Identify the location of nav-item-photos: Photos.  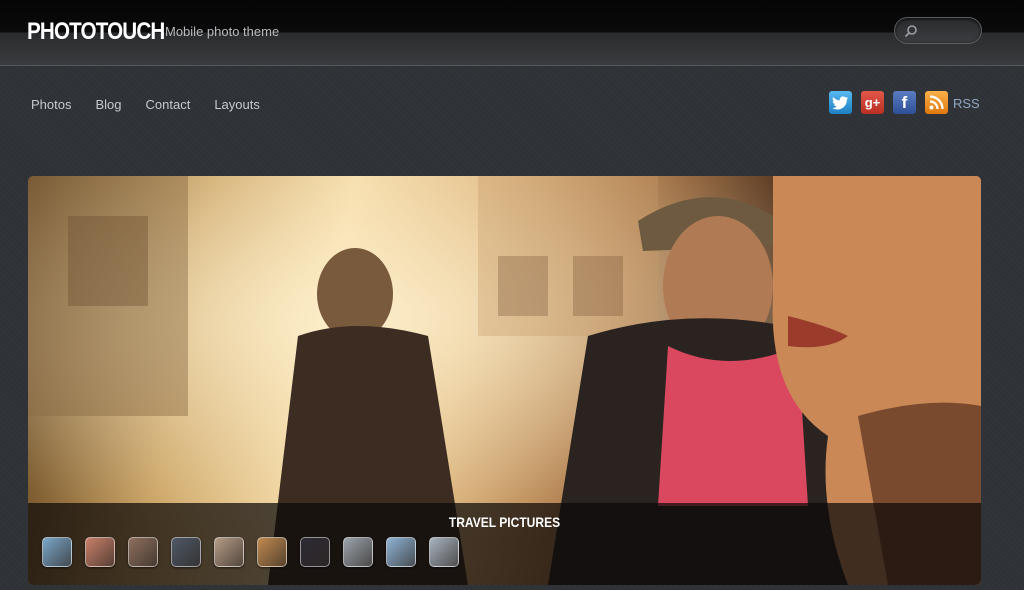
(51, 104).